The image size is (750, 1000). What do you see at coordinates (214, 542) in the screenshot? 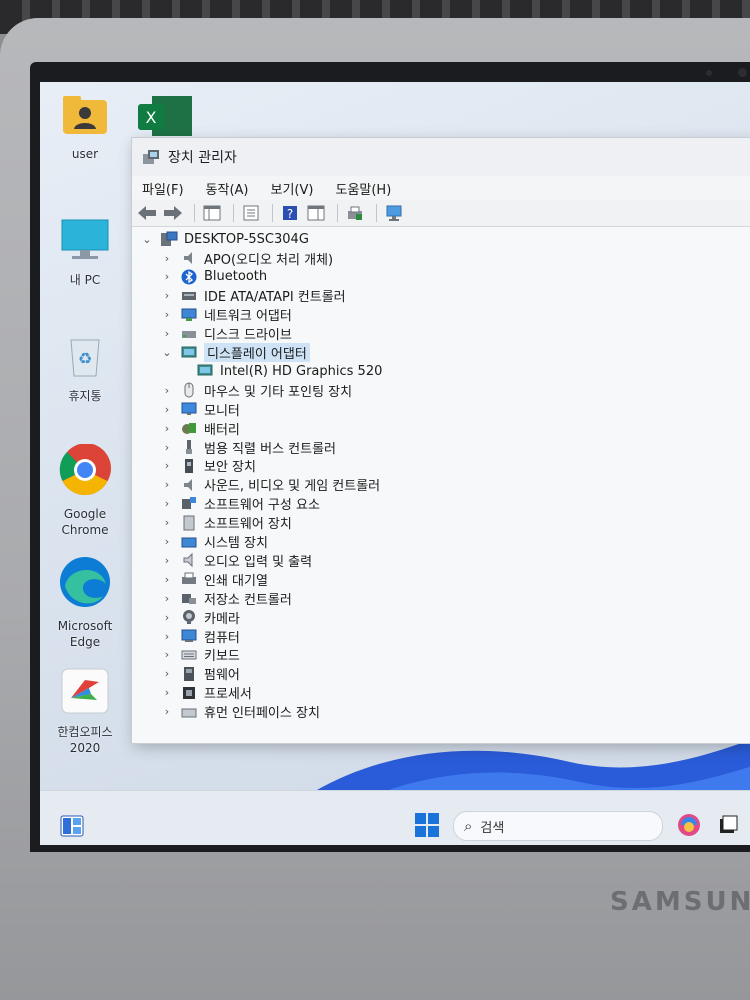
I see `tree-category-item: › 시스템 장치` at bounding box center [214, 542].